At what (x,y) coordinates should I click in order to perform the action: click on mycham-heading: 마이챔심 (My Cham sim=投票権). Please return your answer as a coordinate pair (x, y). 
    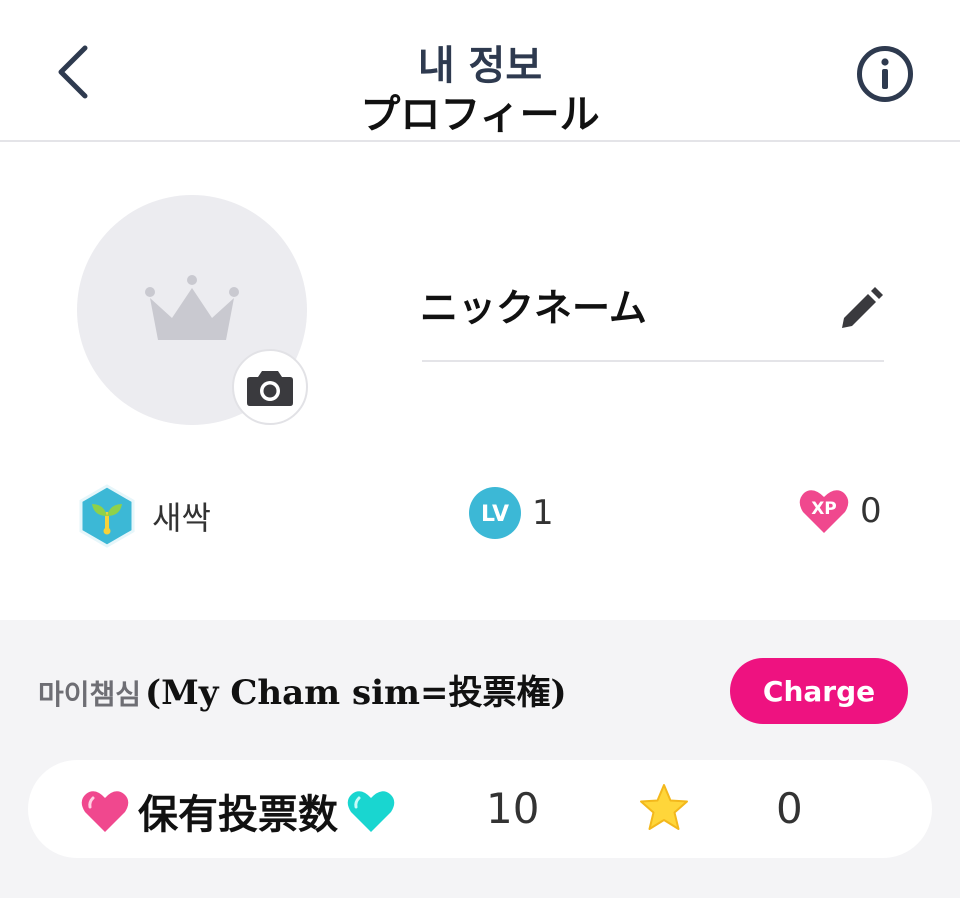
    Looking at the image, I should click on (302, 689).